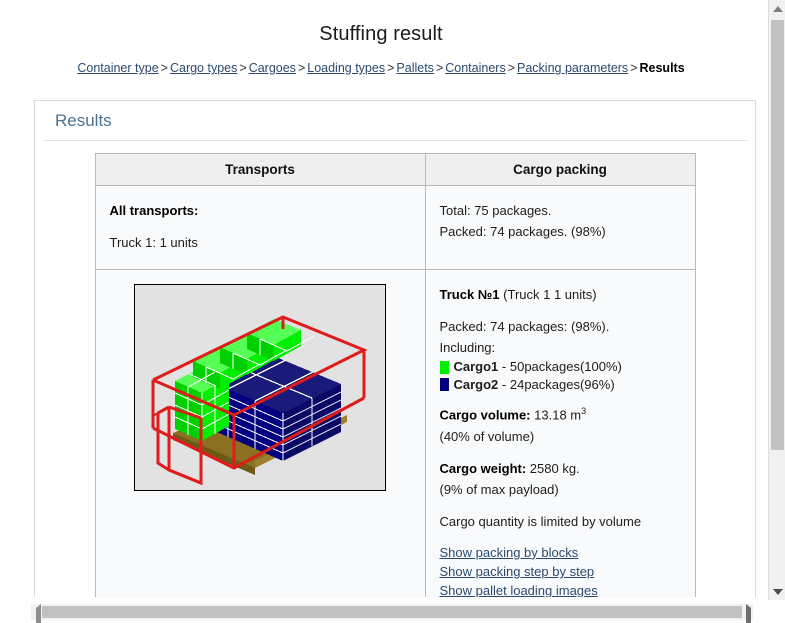 The height and width of the screenshot is (623, 785). What do you see at coordinates (522, 232) in the screenshot?
I see `packing-packed-line: Packed: 74 packages. (98%)` at bounding box center [522, 232].